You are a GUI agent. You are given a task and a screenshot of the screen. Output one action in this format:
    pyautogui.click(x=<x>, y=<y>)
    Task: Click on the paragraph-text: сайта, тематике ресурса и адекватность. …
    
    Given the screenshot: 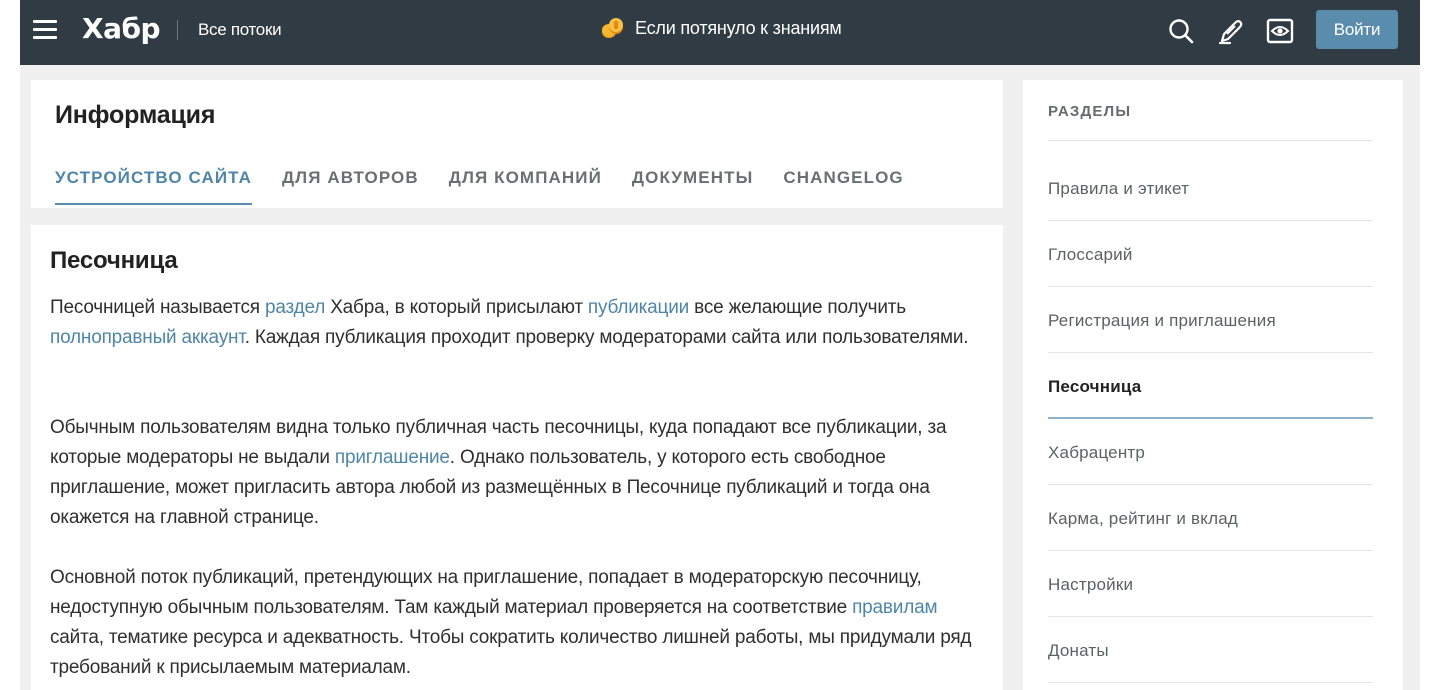 What is the action you would take?
    pyautogui.click(x=511, y=652)
    